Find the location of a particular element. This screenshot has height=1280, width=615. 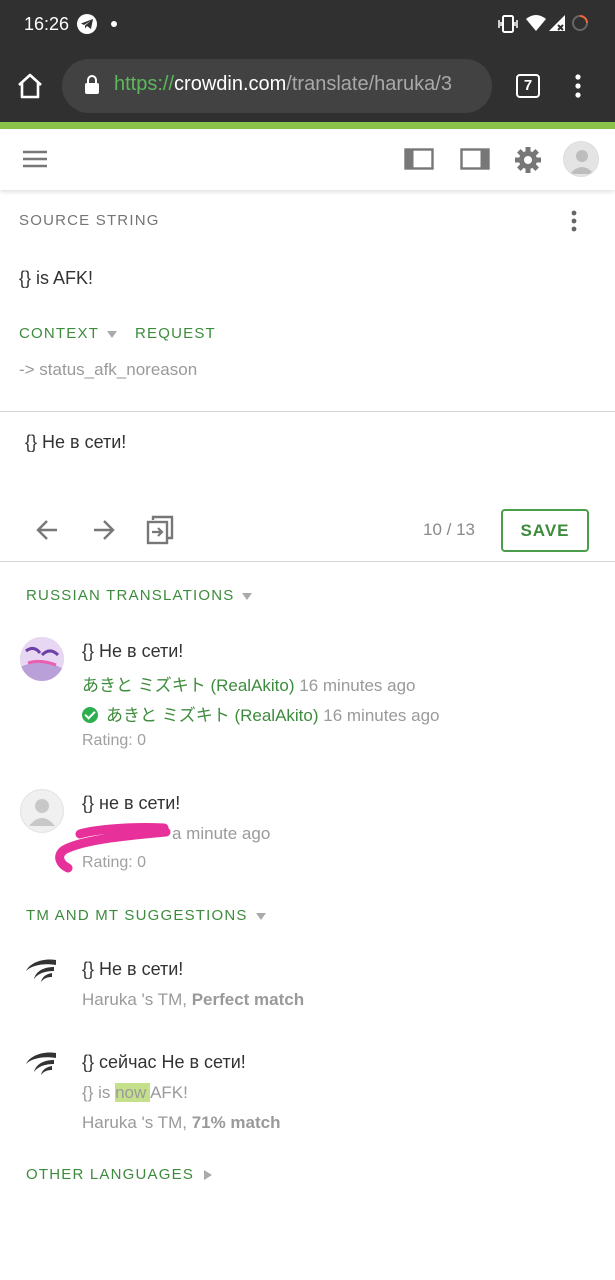

rating: Rating: 0 is located at coordinates (114, 740).